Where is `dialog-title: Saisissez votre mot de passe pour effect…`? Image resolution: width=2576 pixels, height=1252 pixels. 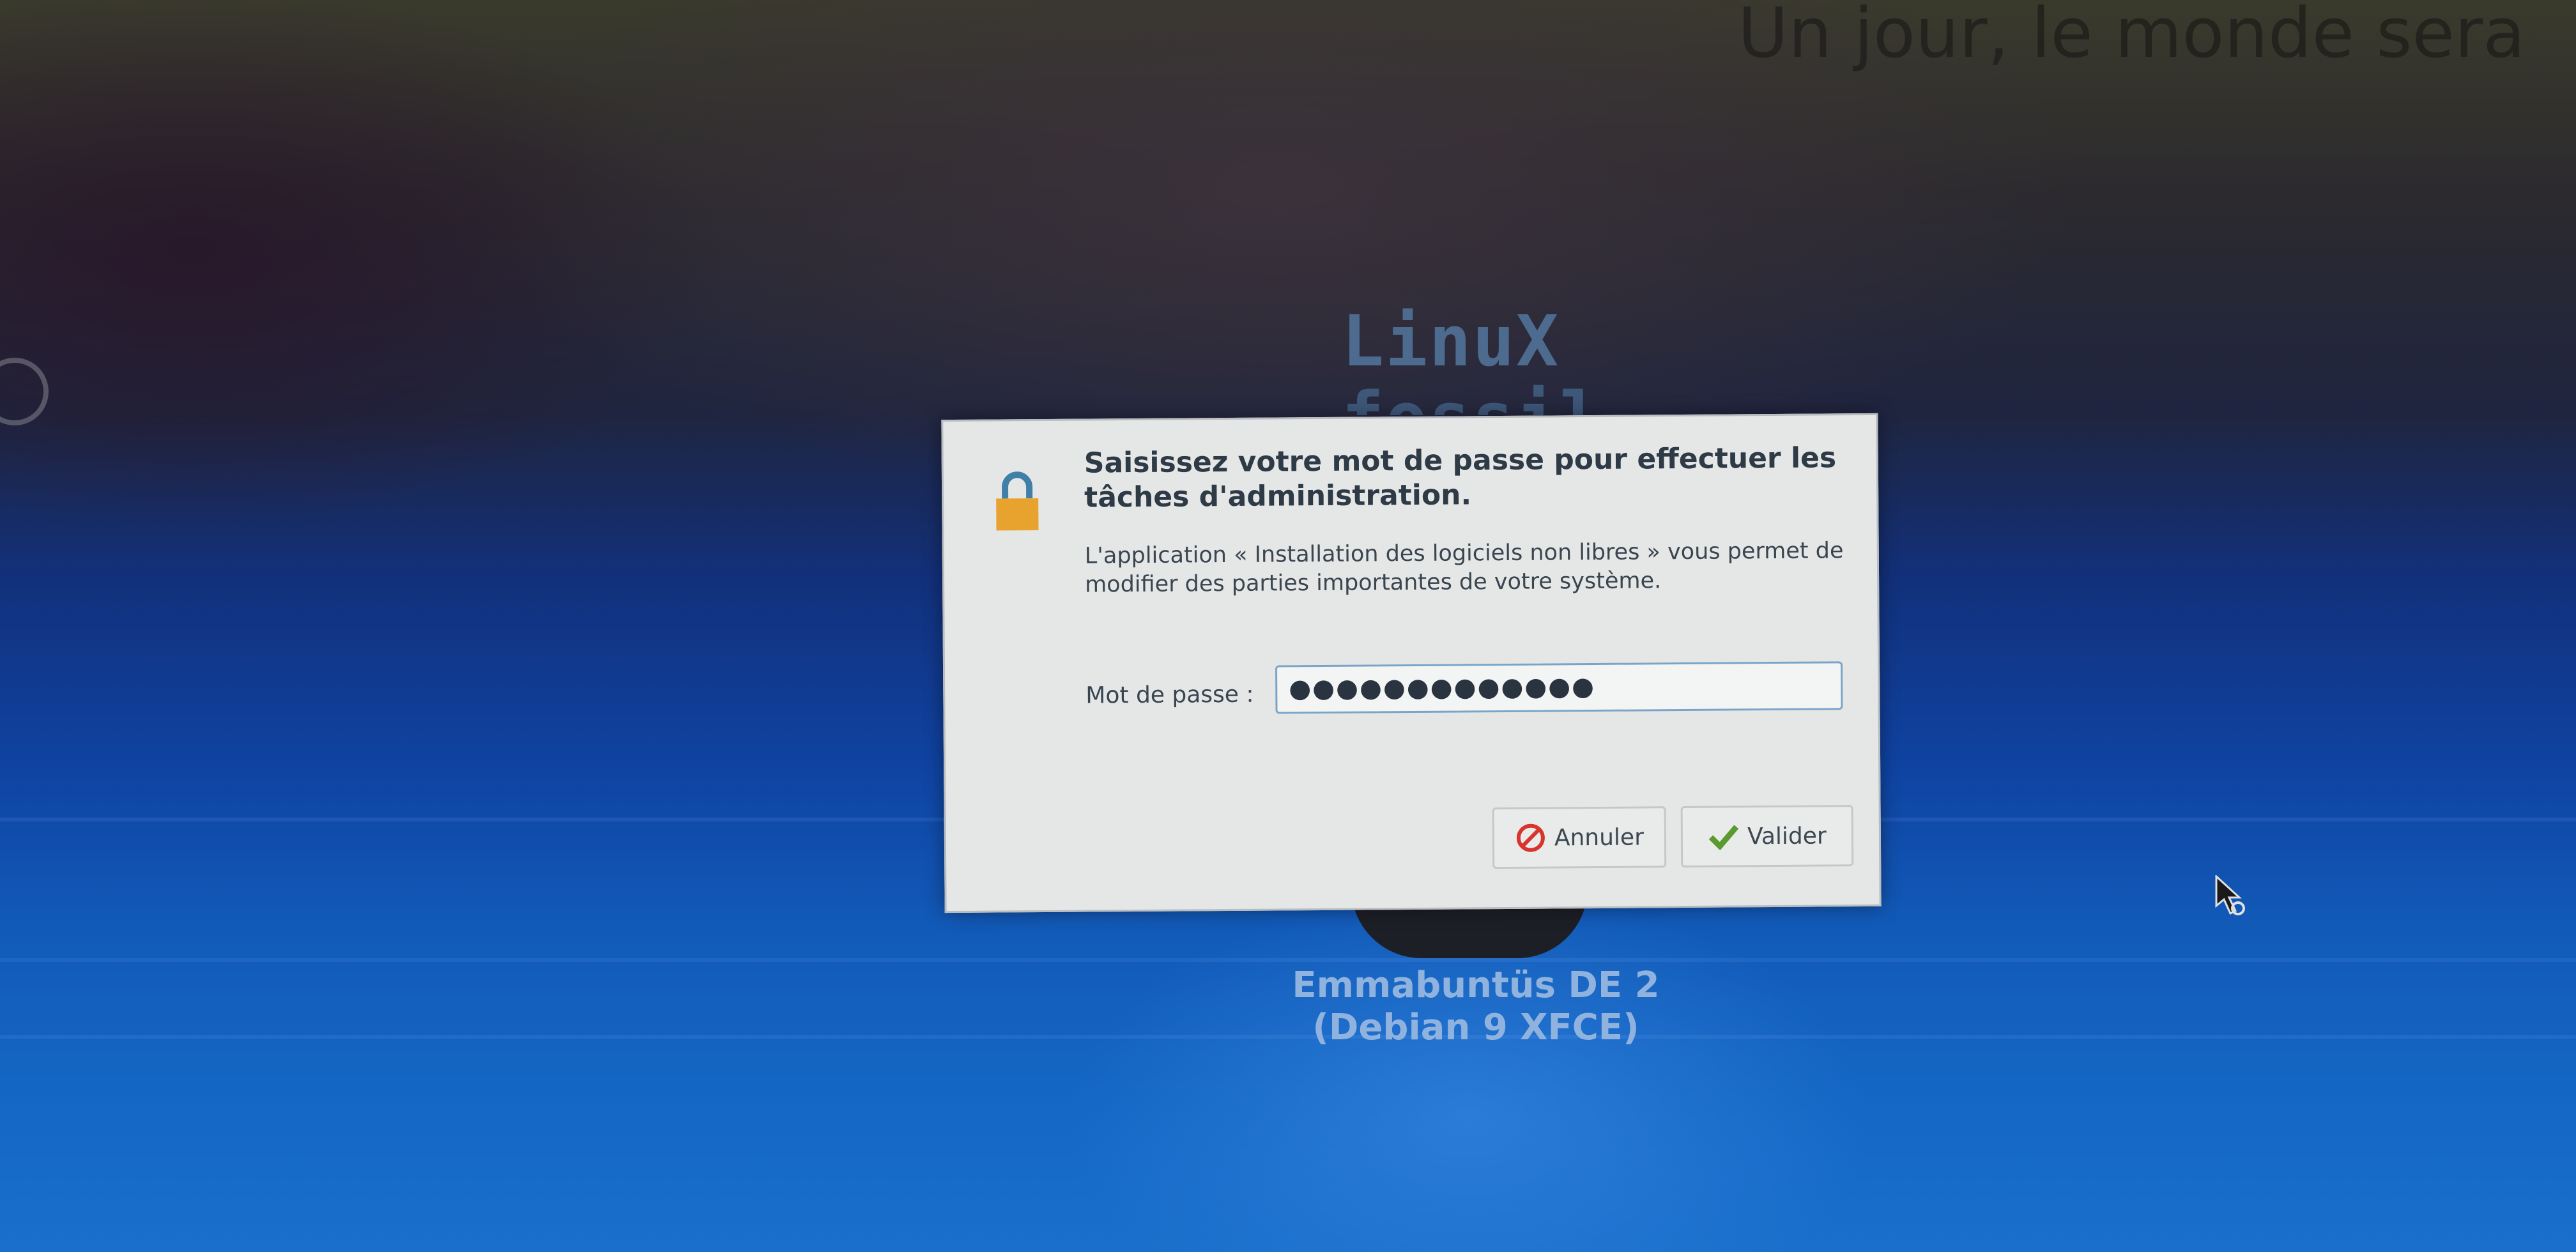 dialog-title: Saisissez votre mot de passe pour effect… is located at coordinates (1460, 477).